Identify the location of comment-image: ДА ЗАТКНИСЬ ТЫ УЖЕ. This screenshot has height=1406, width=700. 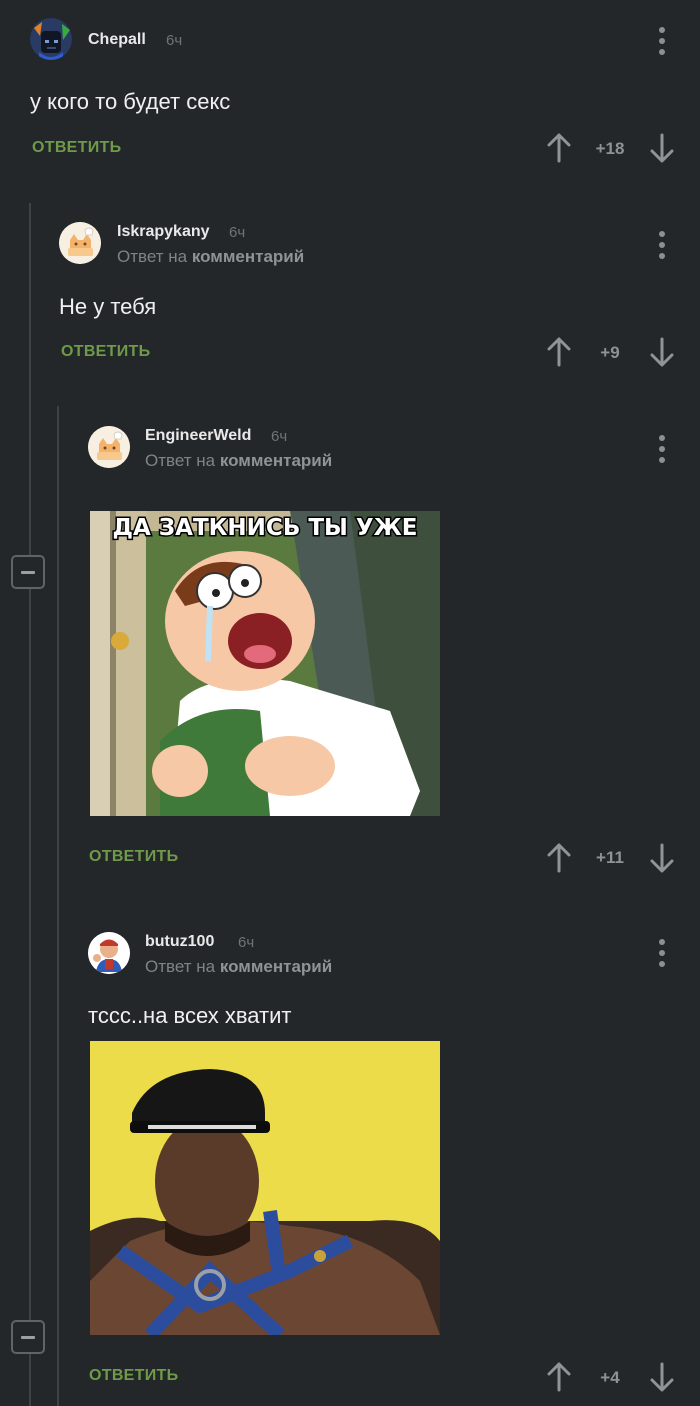
(265, 663).